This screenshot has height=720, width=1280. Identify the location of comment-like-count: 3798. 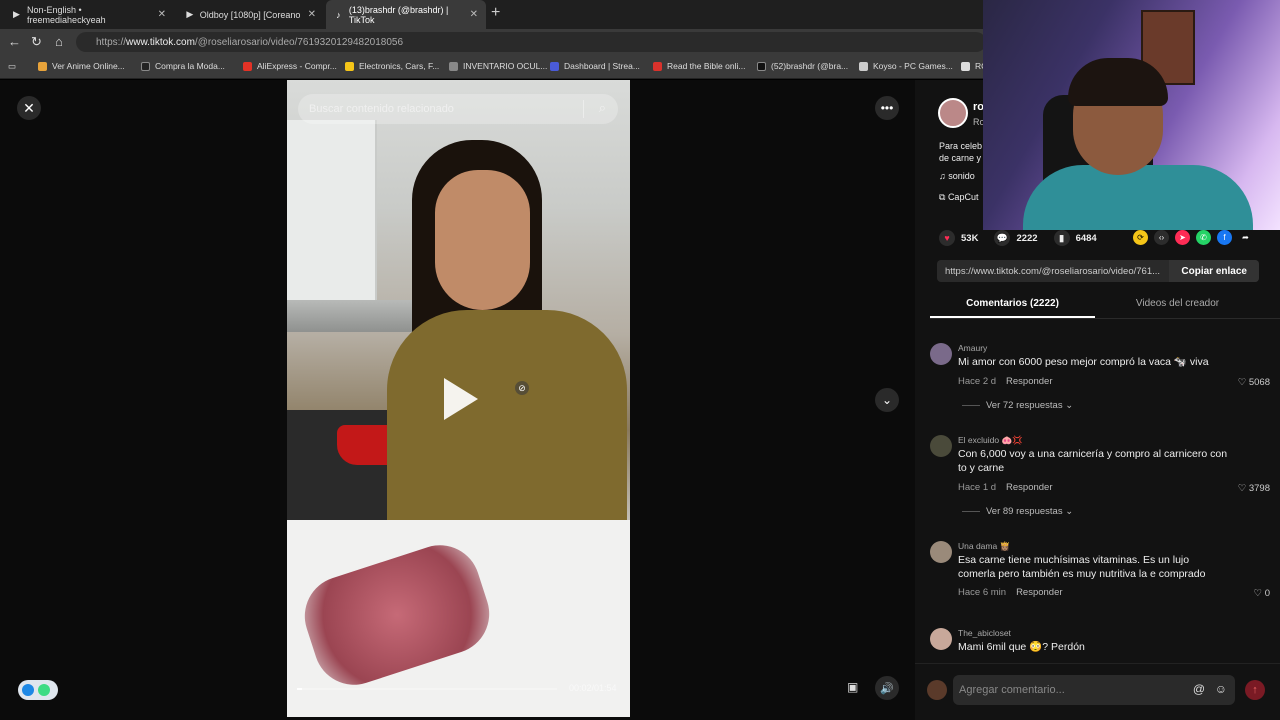
(1259, 488).